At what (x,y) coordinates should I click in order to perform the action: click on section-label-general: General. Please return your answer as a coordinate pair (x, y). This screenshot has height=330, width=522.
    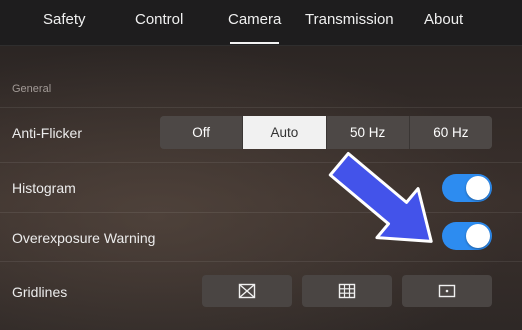
    Looking at the image, I should click on (32, 89).